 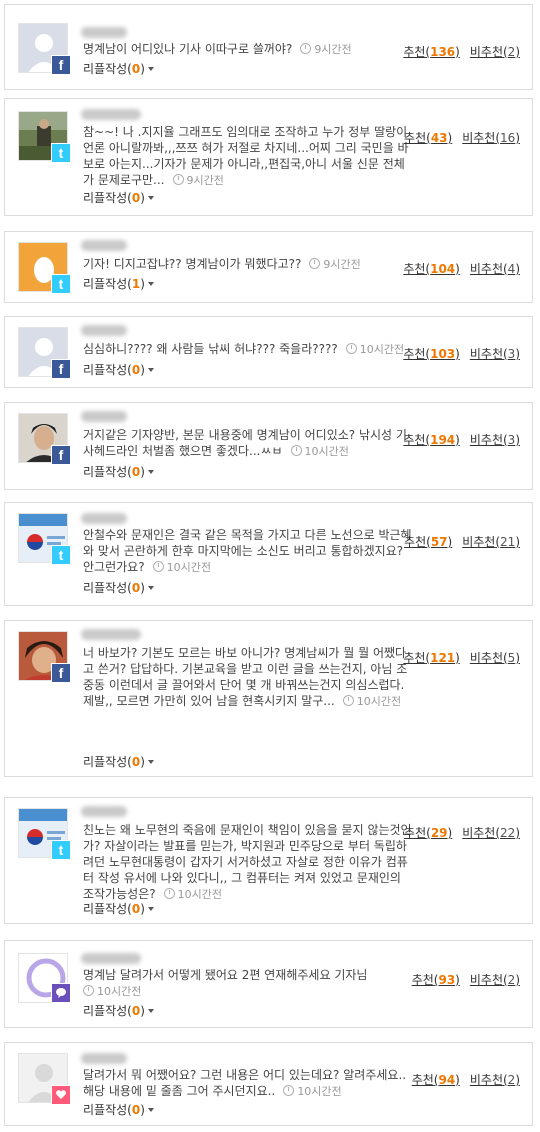 What do you see at coordinates (428, 542) in the screenshot?
I see `recommend-button: 추천(57)` at bounding box center [428, 542].